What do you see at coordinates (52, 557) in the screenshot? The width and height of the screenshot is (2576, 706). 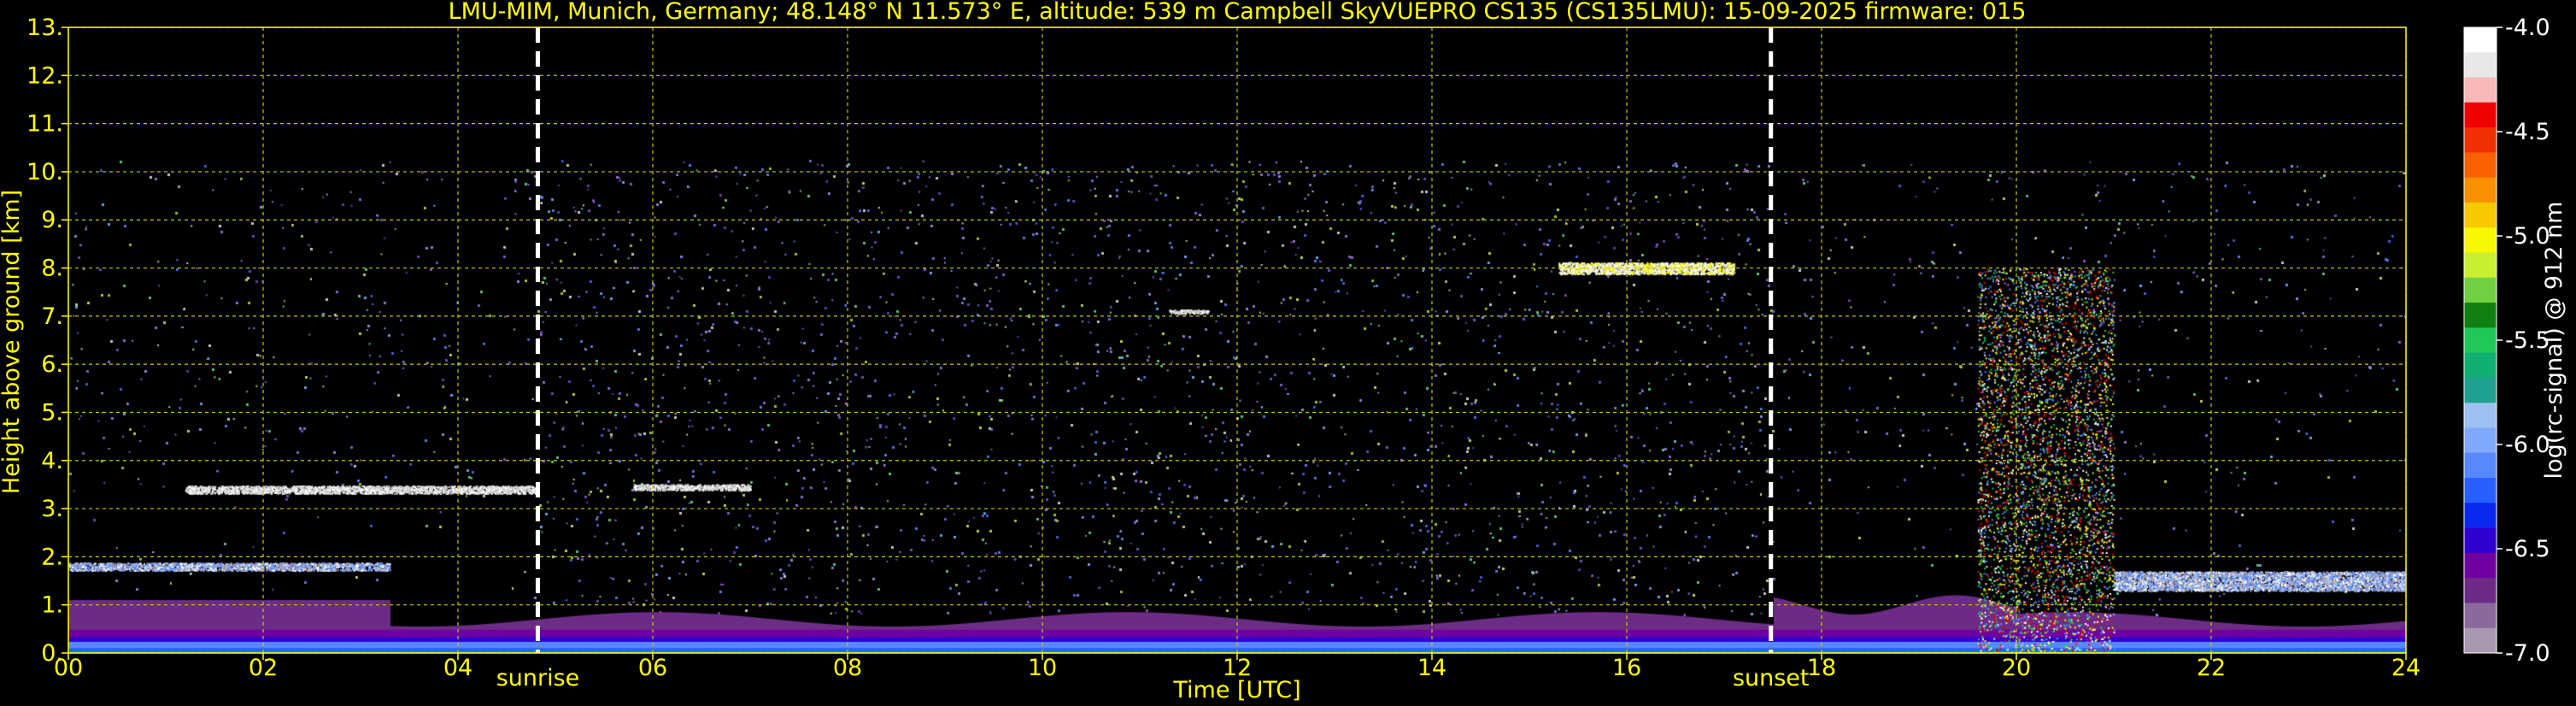 I see `y-tick-label: 2.` at bounding box center [52, 557].